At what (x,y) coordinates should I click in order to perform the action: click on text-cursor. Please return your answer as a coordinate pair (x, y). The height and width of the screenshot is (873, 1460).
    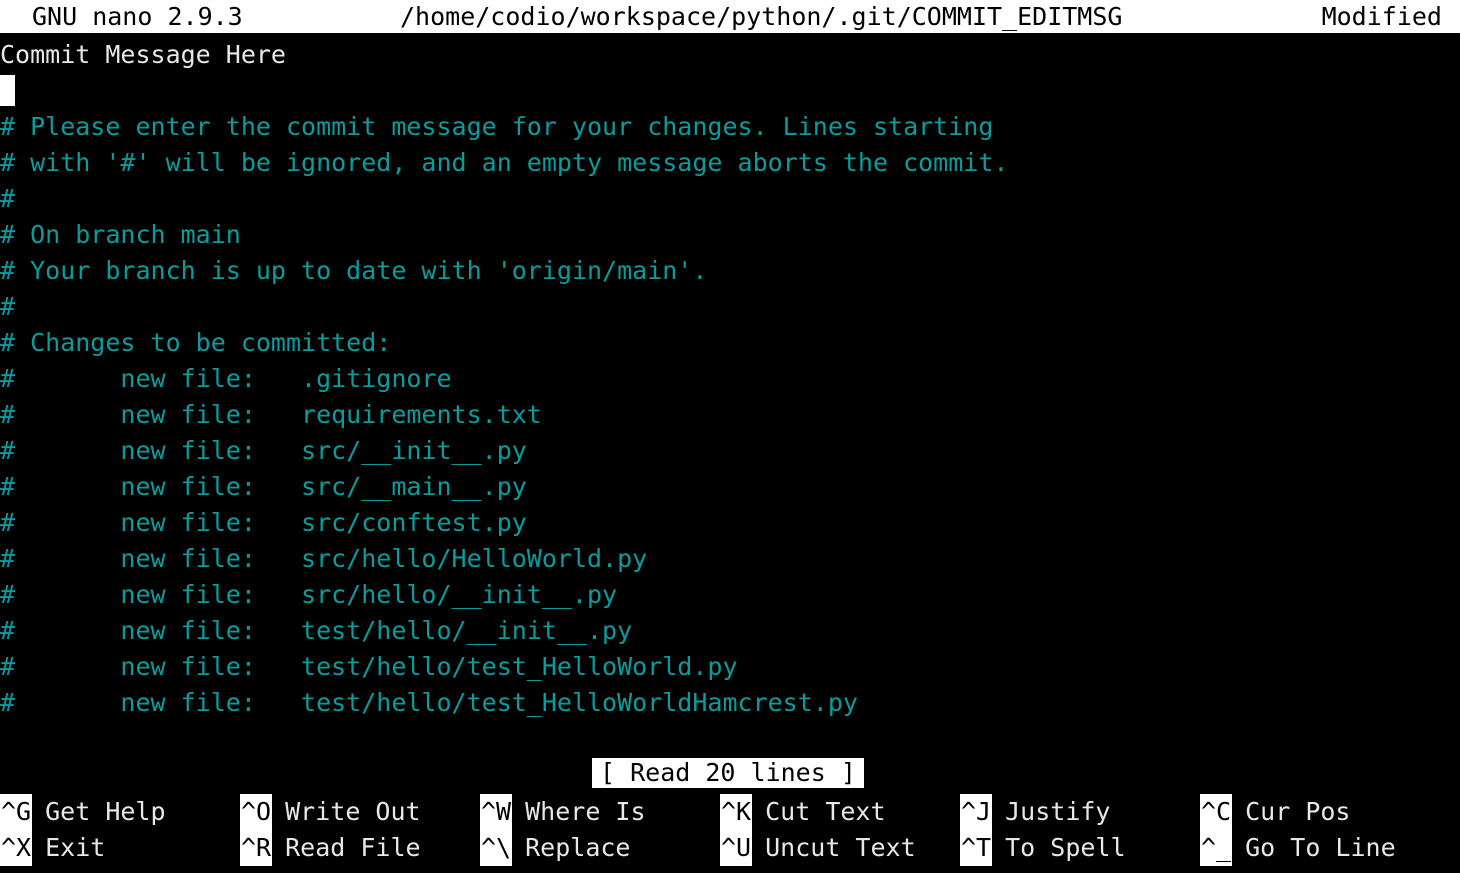
    Looking at the image, I should click on (7, 90).